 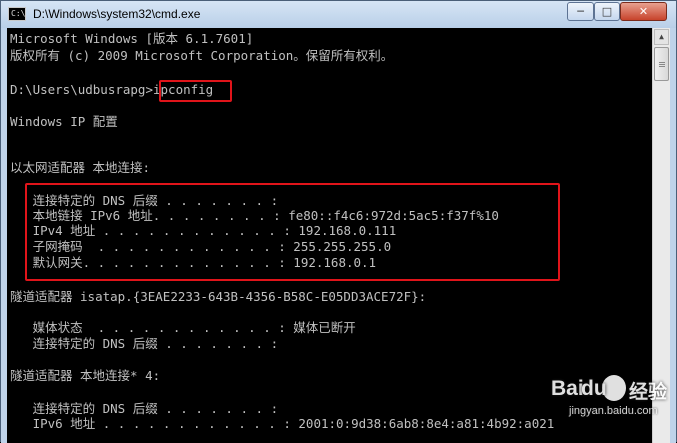 I want to click on console-line: 以太网适配器 本地连接:, so click(x=80, y=167).